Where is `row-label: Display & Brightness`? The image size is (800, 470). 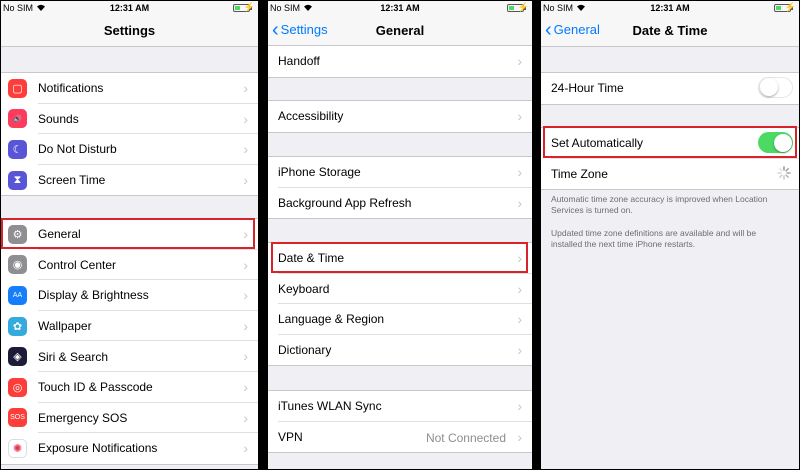 row-label: Display & Brightness is located at coordinates (93, 295).